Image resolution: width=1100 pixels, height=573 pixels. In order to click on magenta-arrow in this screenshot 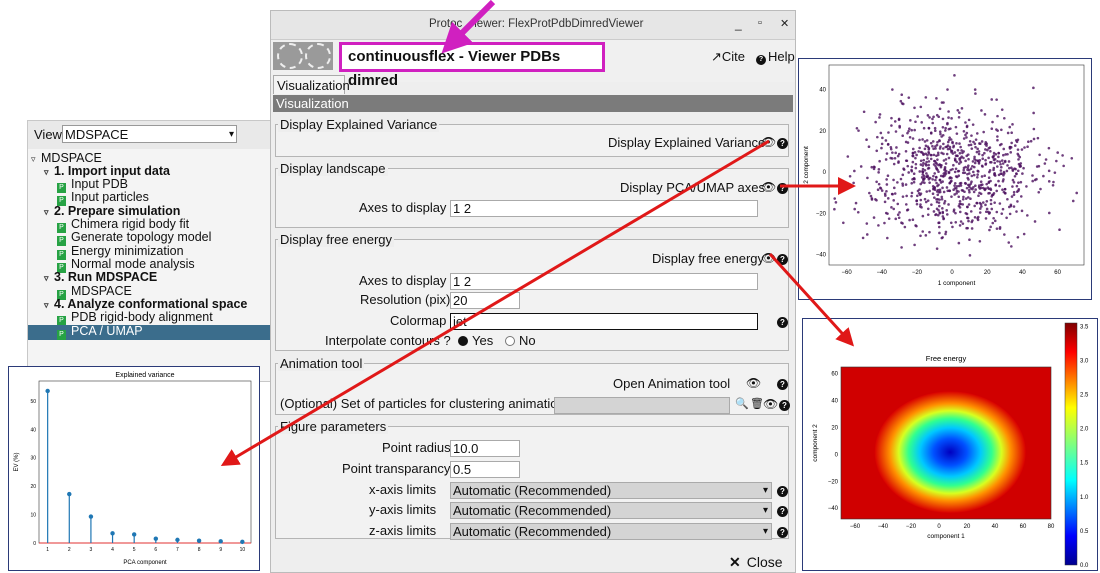, I will do `click(468, 27)`.